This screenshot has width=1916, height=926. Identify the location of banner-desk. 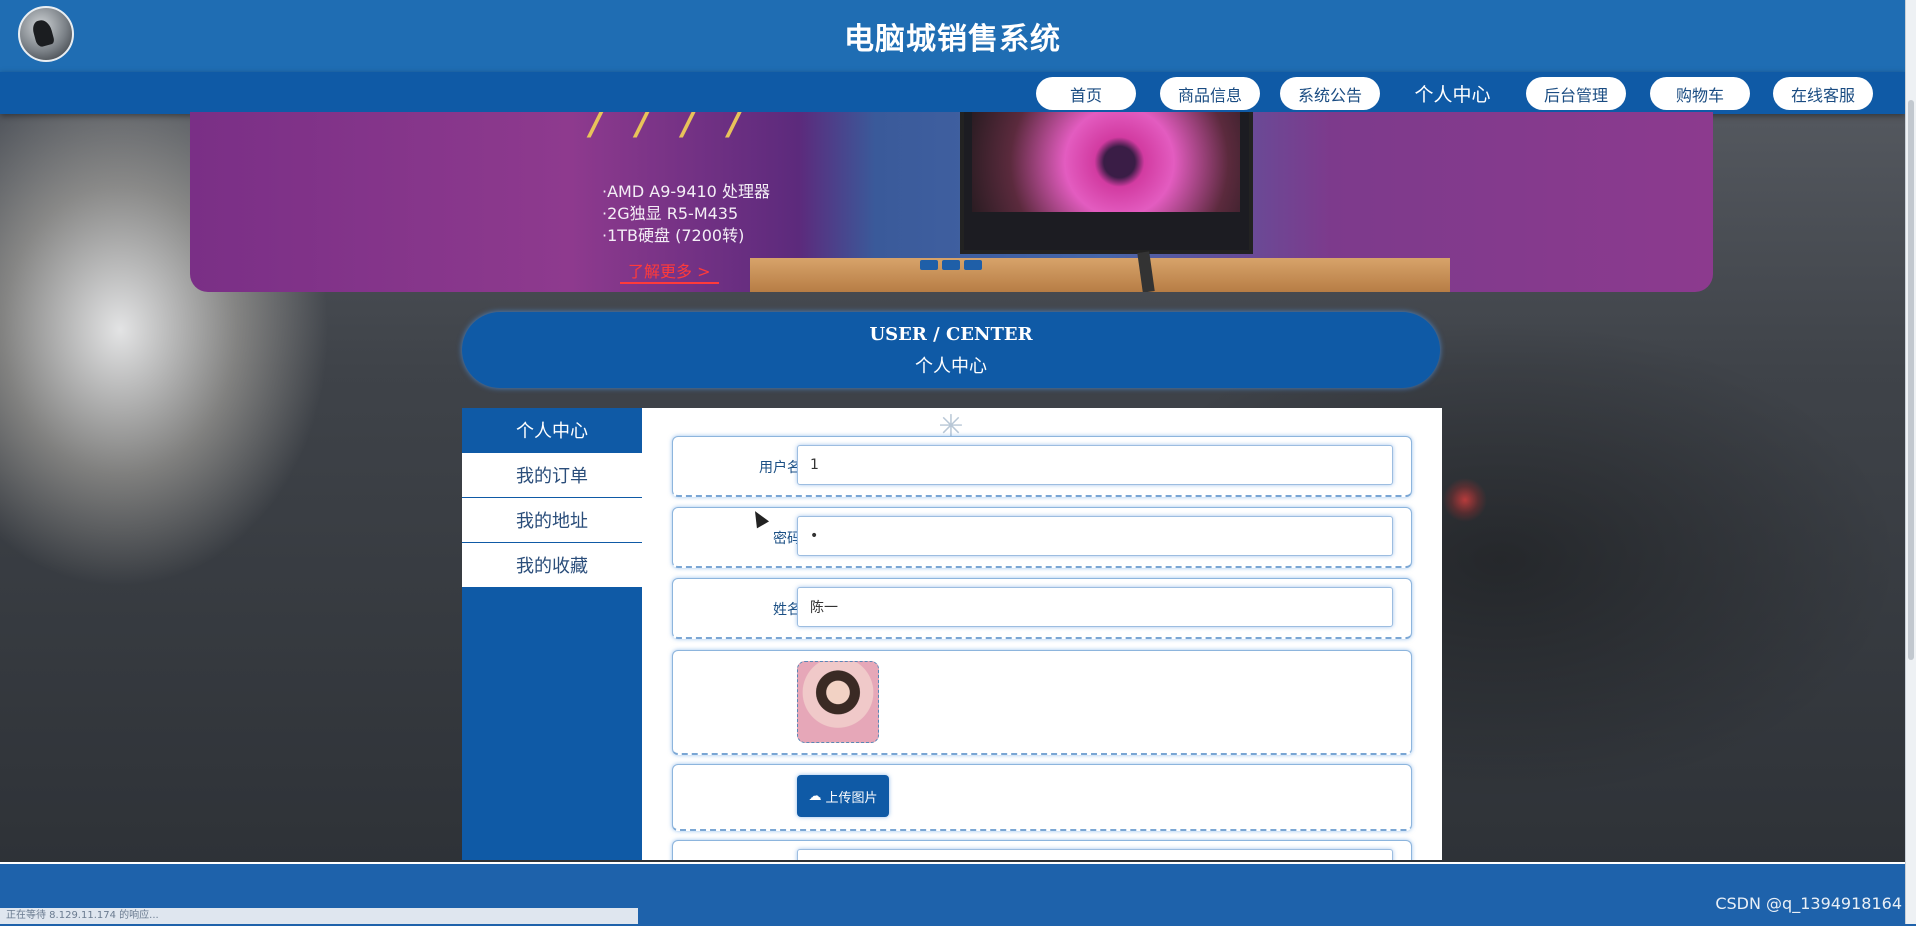
(1100, 275).